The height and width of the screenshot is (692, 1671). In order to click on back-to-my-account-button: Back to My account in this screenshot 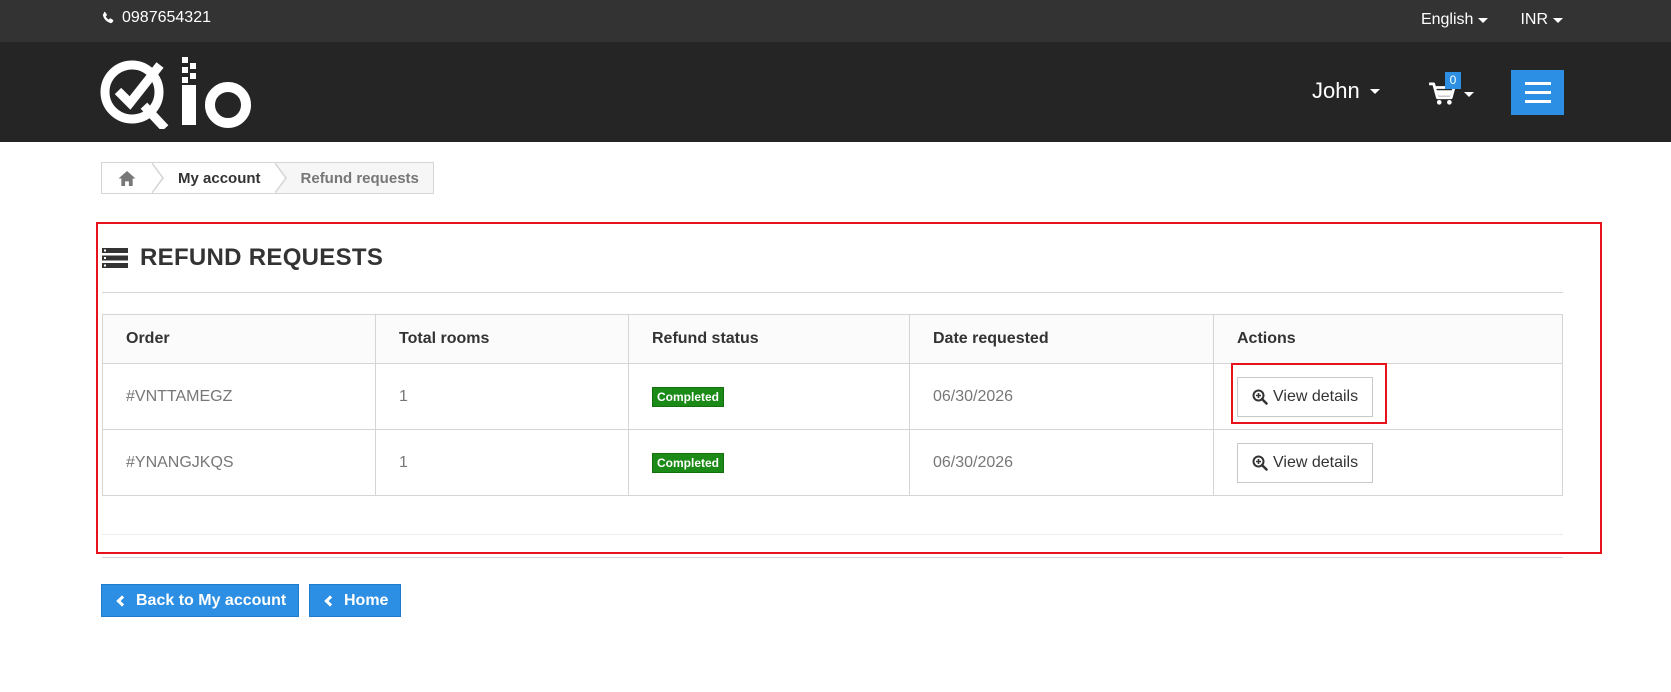, I will do `click(200, 600)`.